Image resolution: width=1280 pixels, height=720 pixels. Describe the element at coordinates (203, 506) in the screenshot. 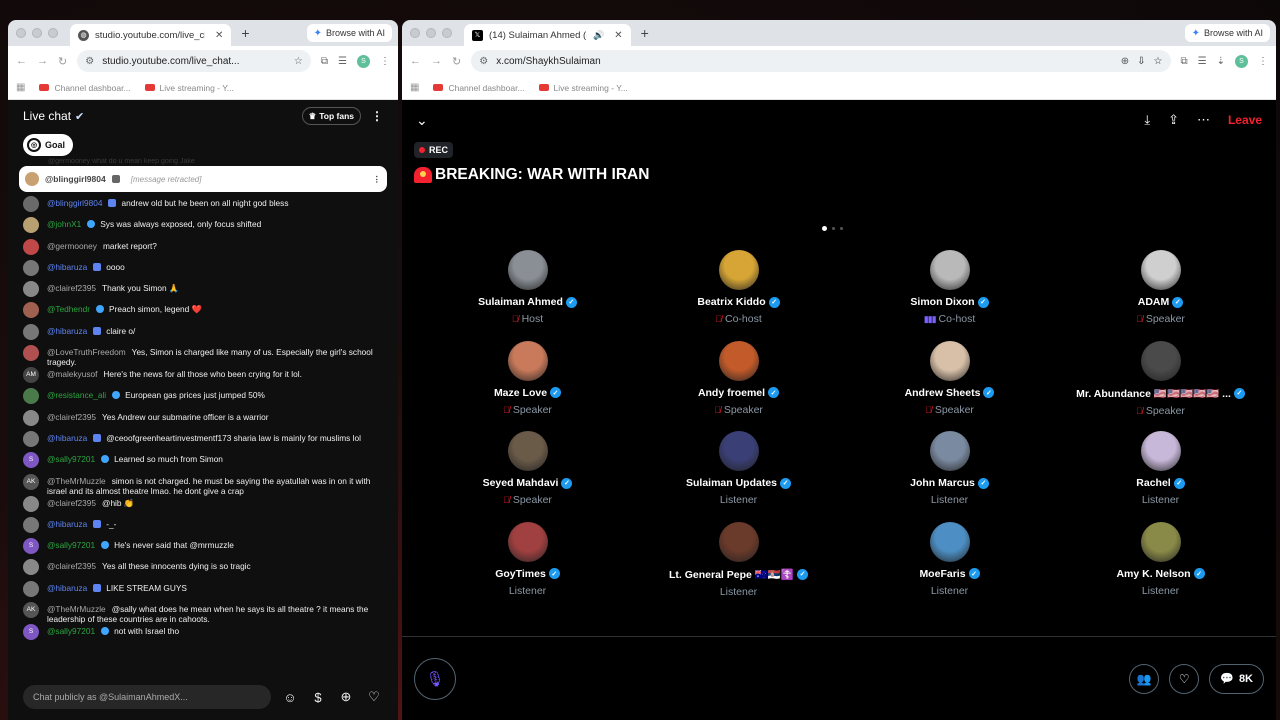

I see `chat-message: @clairef2395 @hib 👏` at that location.